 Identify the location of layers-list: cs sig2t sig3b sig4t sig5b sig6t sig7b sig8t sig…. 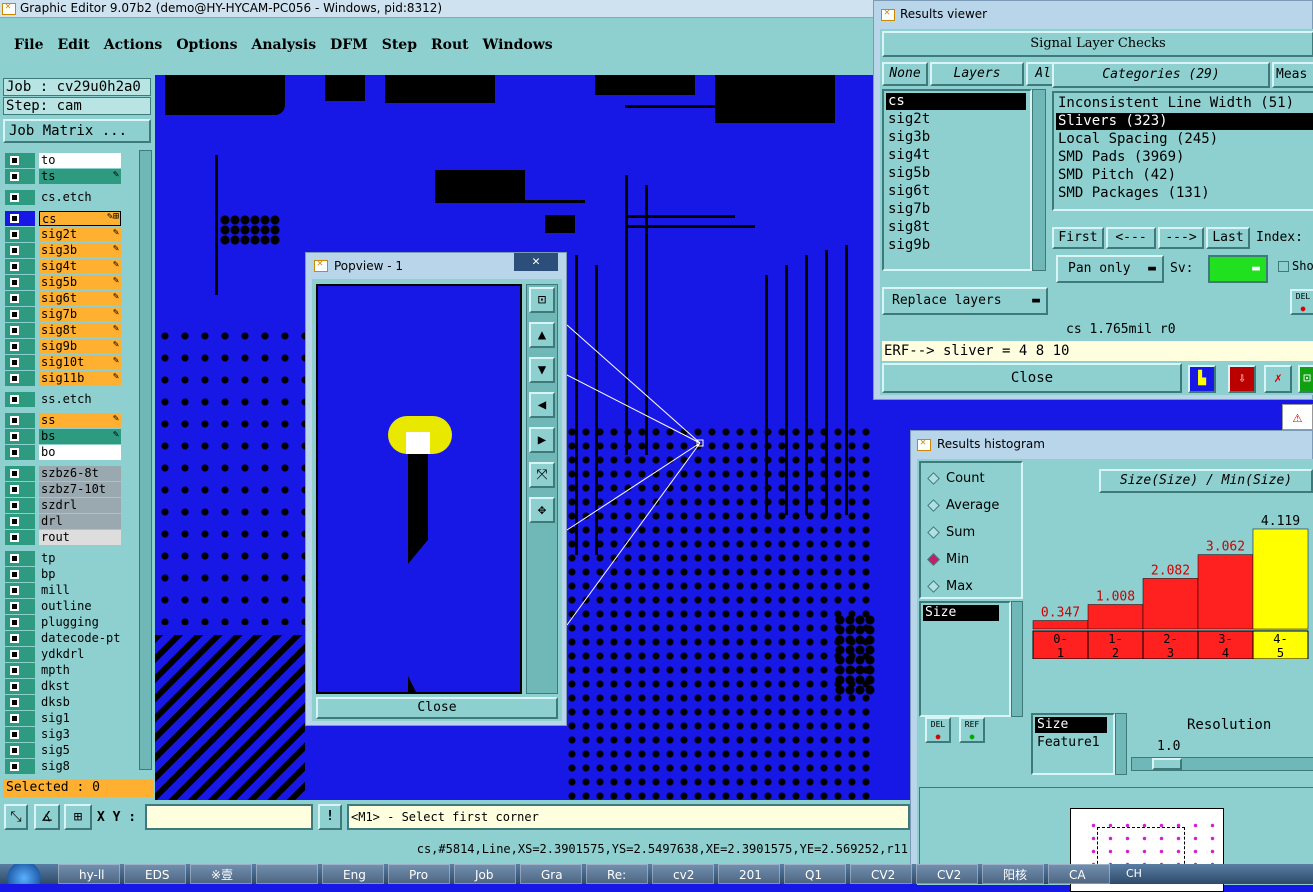
(957, 180).